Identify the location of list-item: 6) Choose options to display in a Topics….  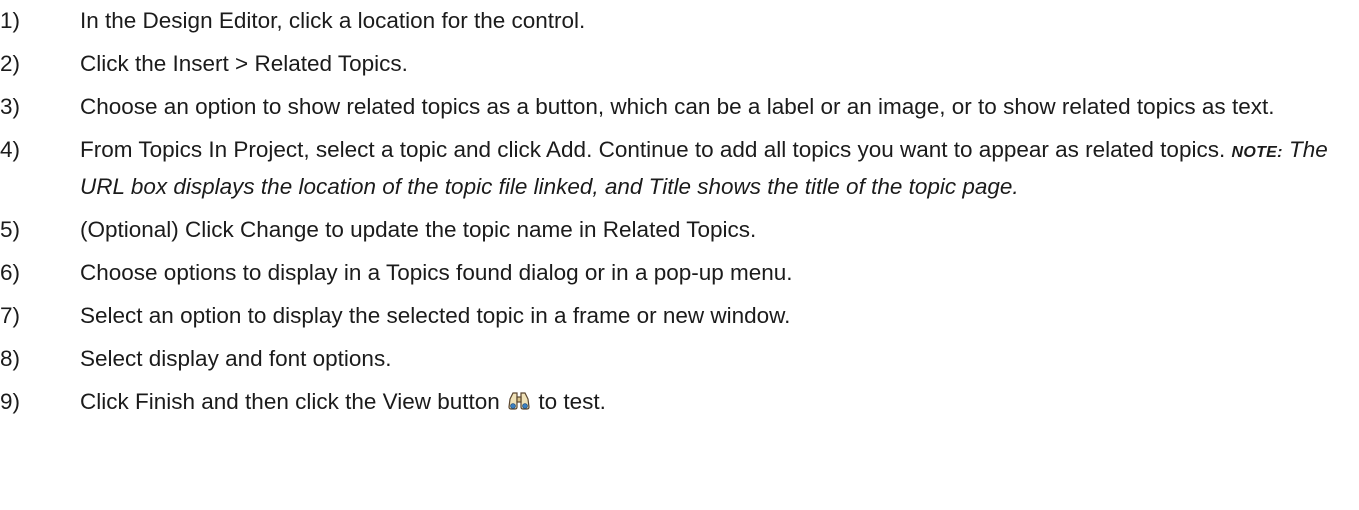
(679, 273).